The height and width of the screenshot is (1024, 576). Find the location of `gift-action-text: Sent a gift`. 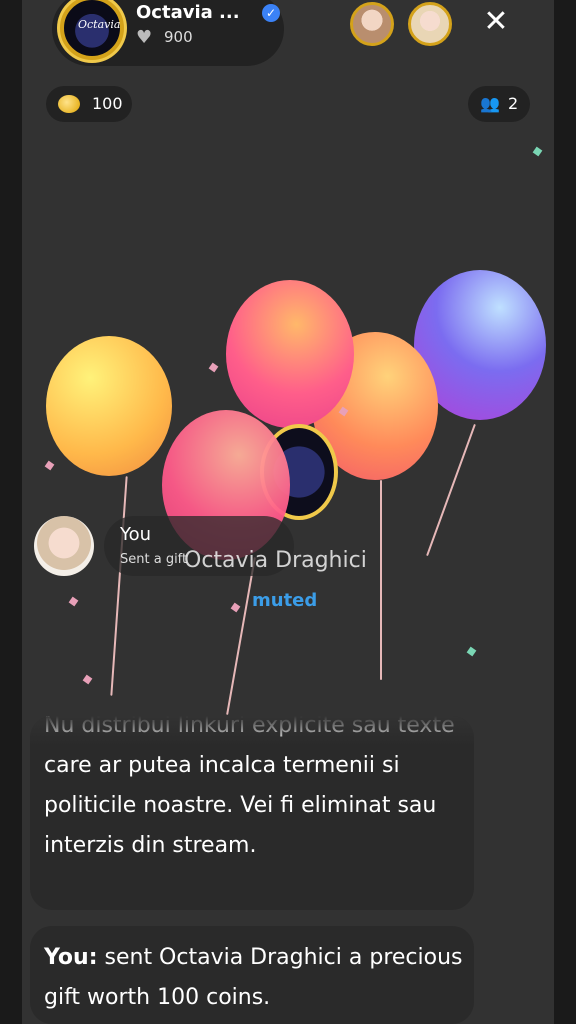

gift-action-text: Sent a gift is located at coordinates (154, 559).